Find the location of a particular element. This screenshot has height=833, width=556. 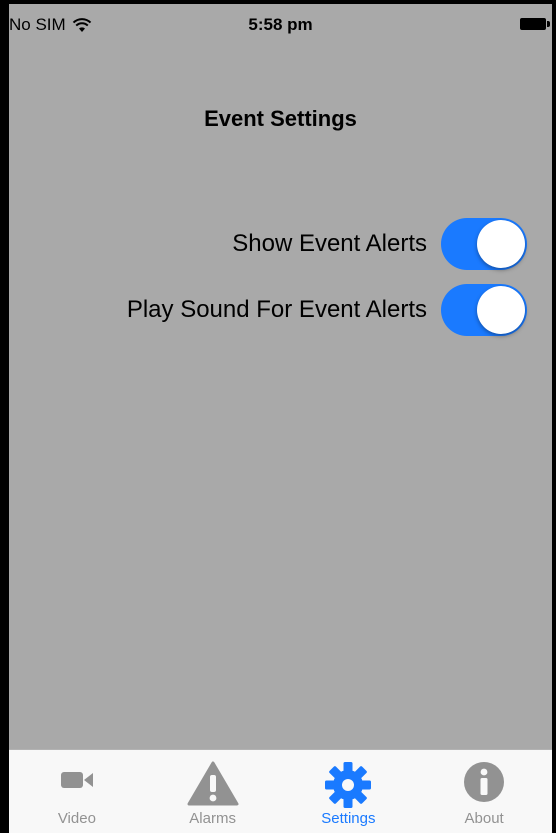

tab-settings: Settings is located at coordinates (349, 791).